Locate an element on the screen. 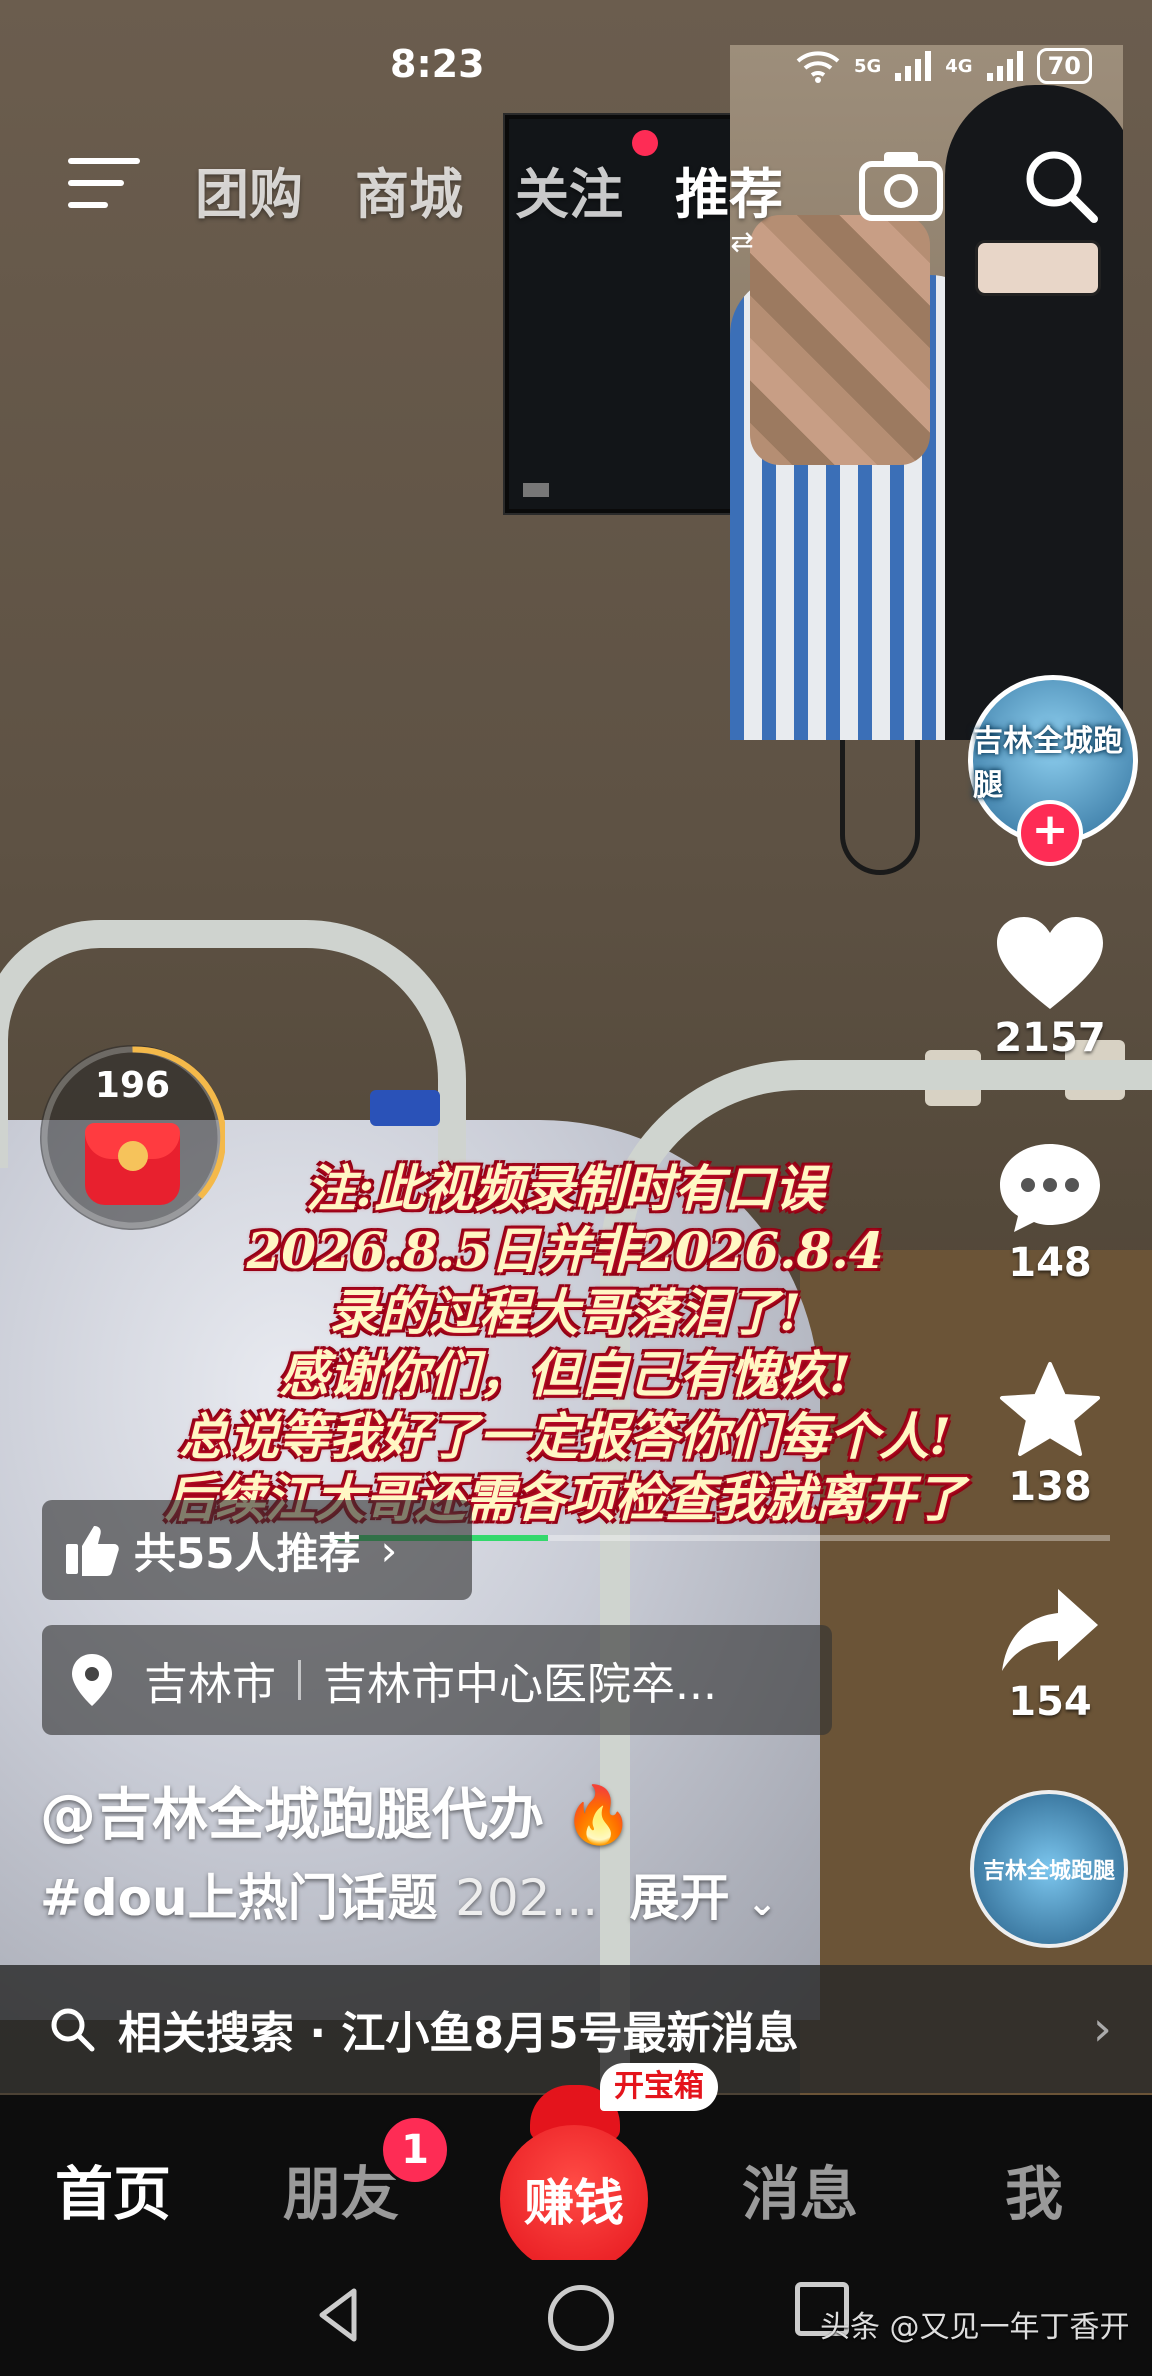  recommend-pill: 共55人推荐 › is located at coordinates (257, 1550).